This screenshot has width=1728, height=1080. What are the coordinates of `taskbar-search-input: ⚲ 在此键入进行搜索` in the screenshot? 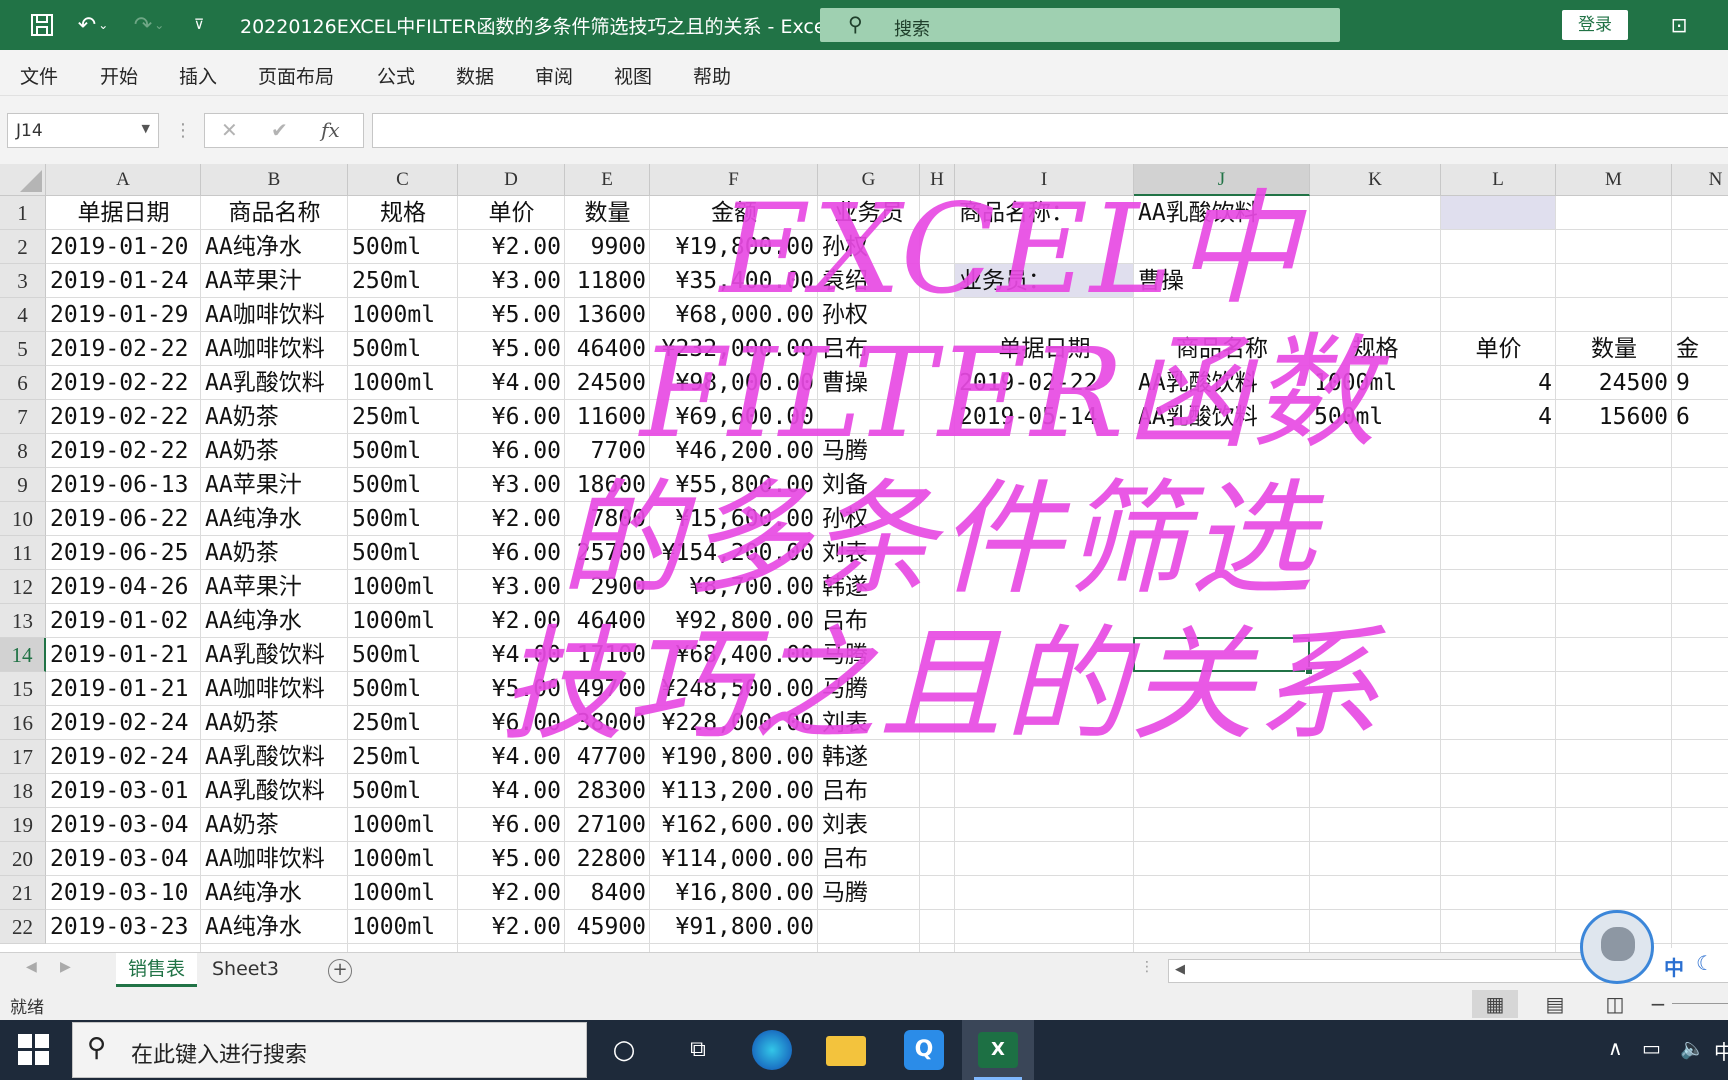 It's located at (329, 1050).